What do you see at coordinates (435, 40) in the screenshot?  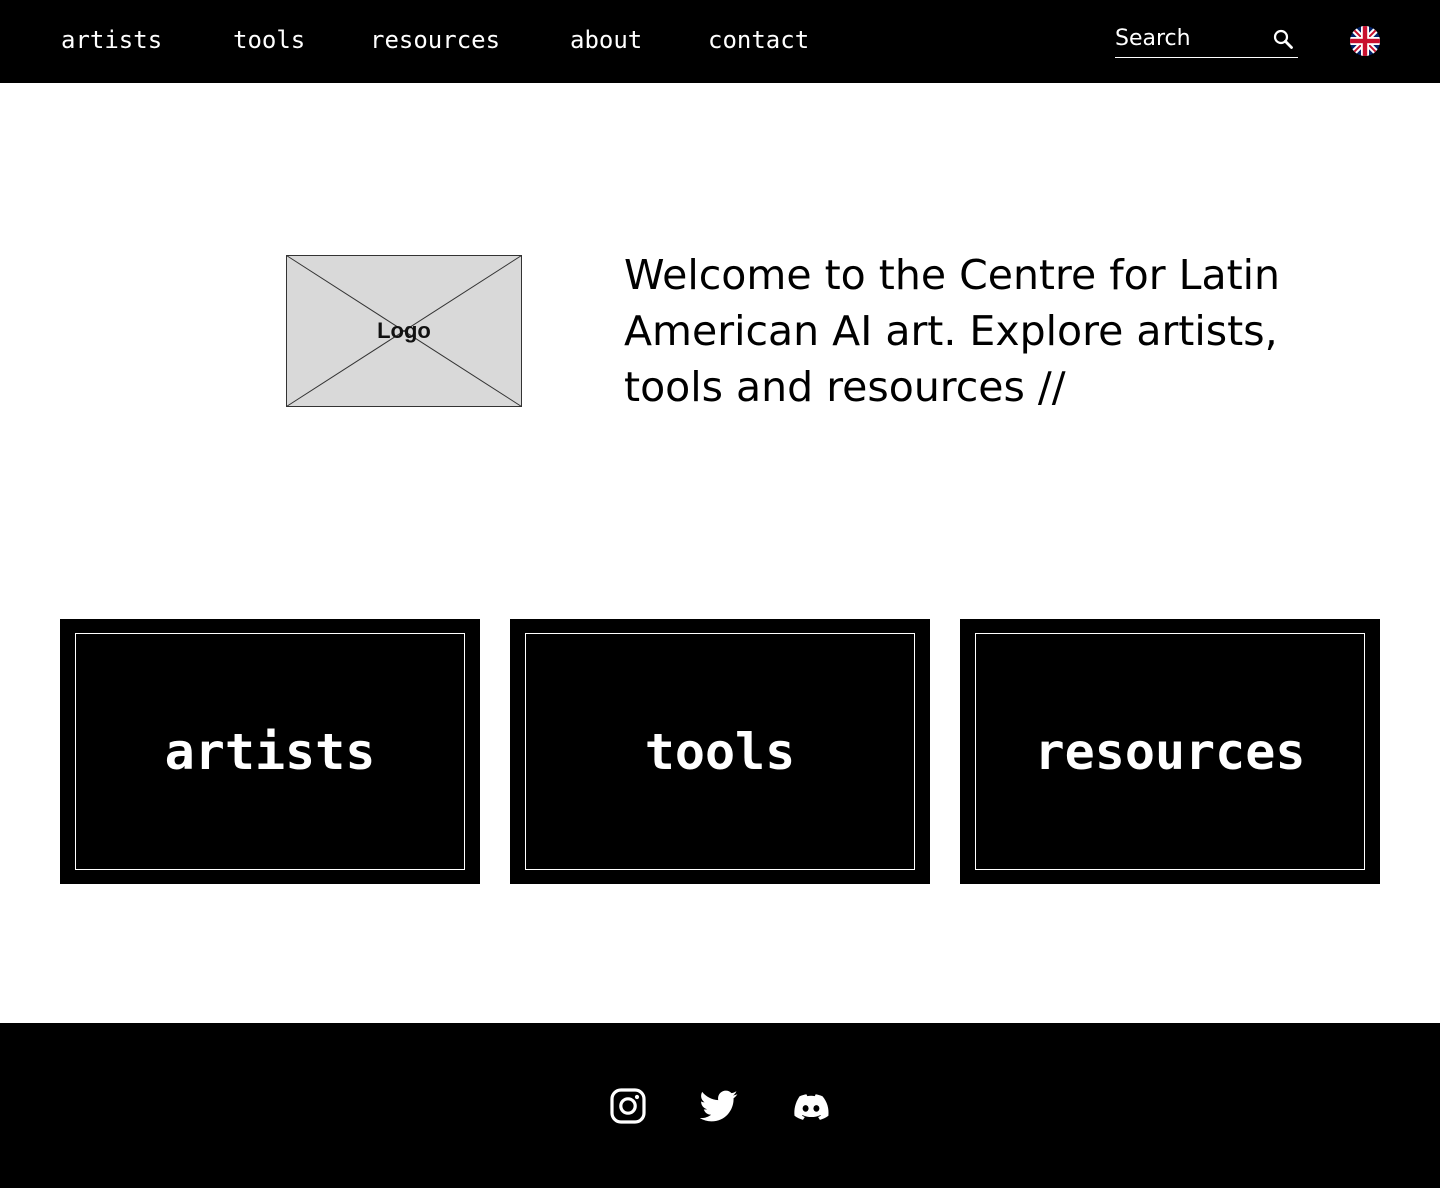 I see `nav-link-resources: resources` at bounding box center [435, 40].